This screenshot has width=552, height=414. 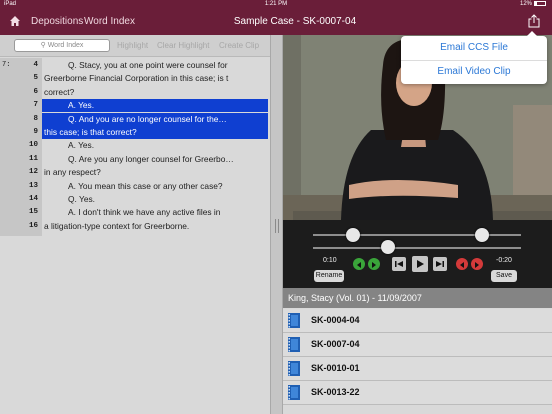 I want to click on word-index-search: ⚲ Word Index, so click(x=62, y=45).